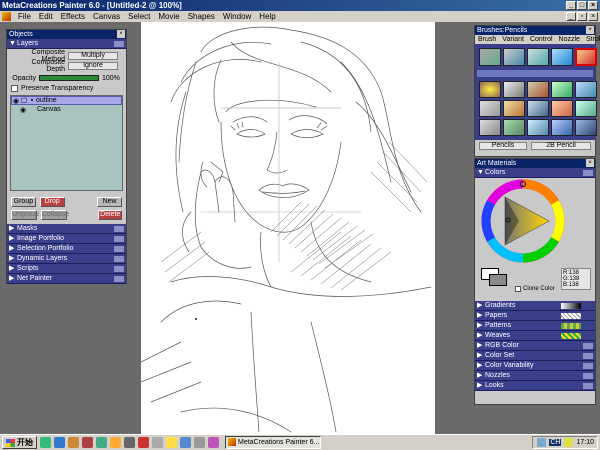 This screenshot has width=600, height=450. I want to click on quicklaunch-desktop-icon, so click(45, 442).